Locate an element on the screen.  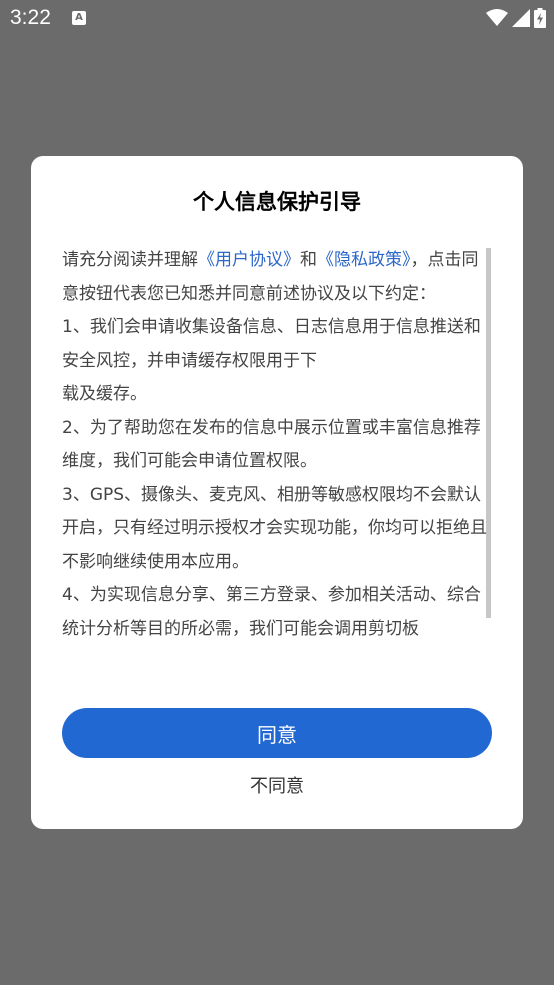
signal-icon is located at coordinates (521, 18).